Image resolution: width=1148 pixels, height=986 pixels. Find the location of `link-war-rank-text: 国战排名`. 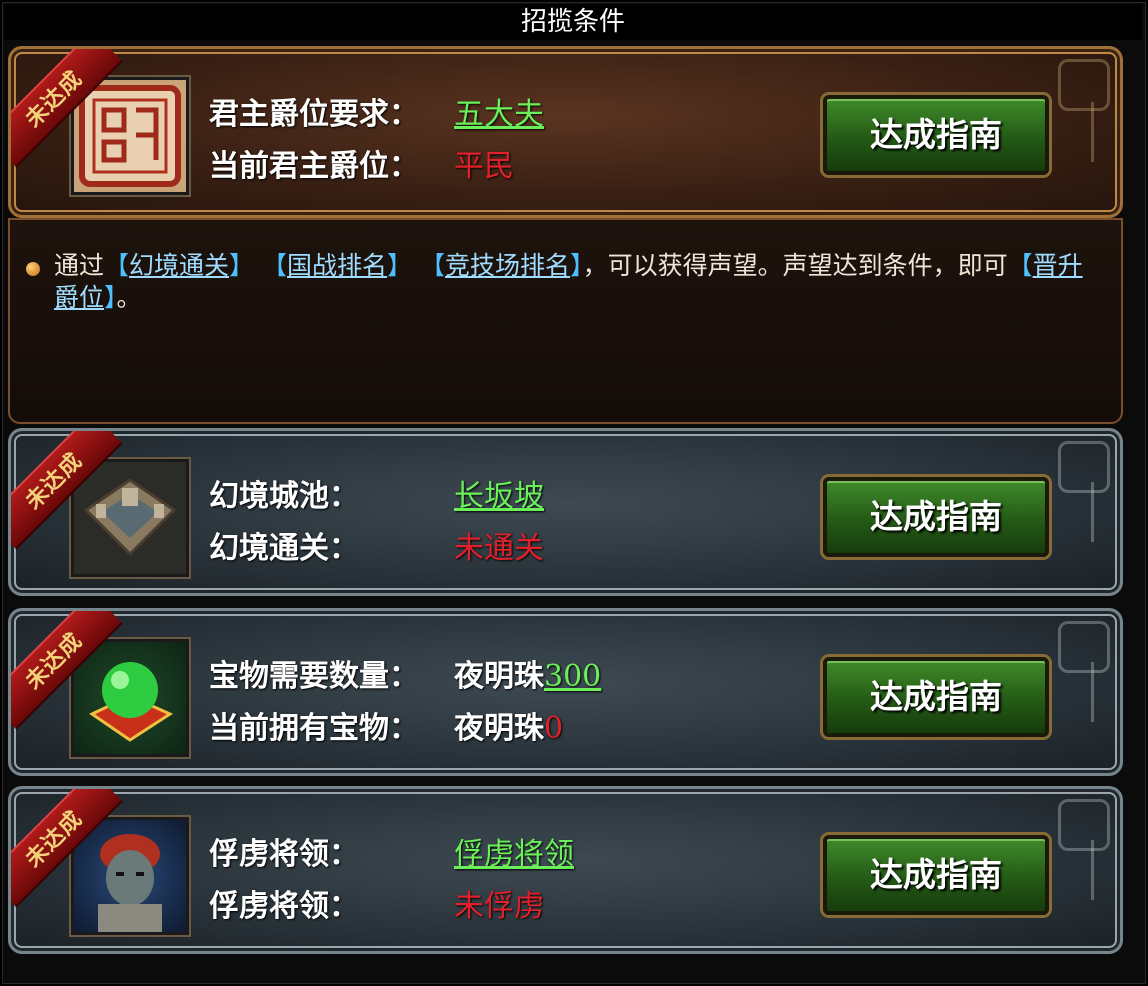

link-war-rank-text: 国战排名 is located at coordinates (337, 265).